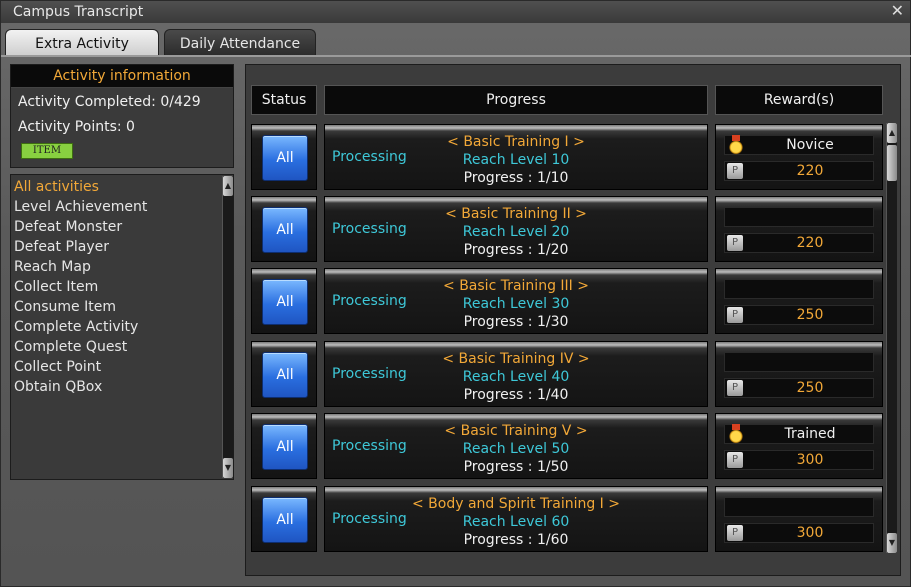  I want to click on category-item: Defeat Monster, so click(68, 227).